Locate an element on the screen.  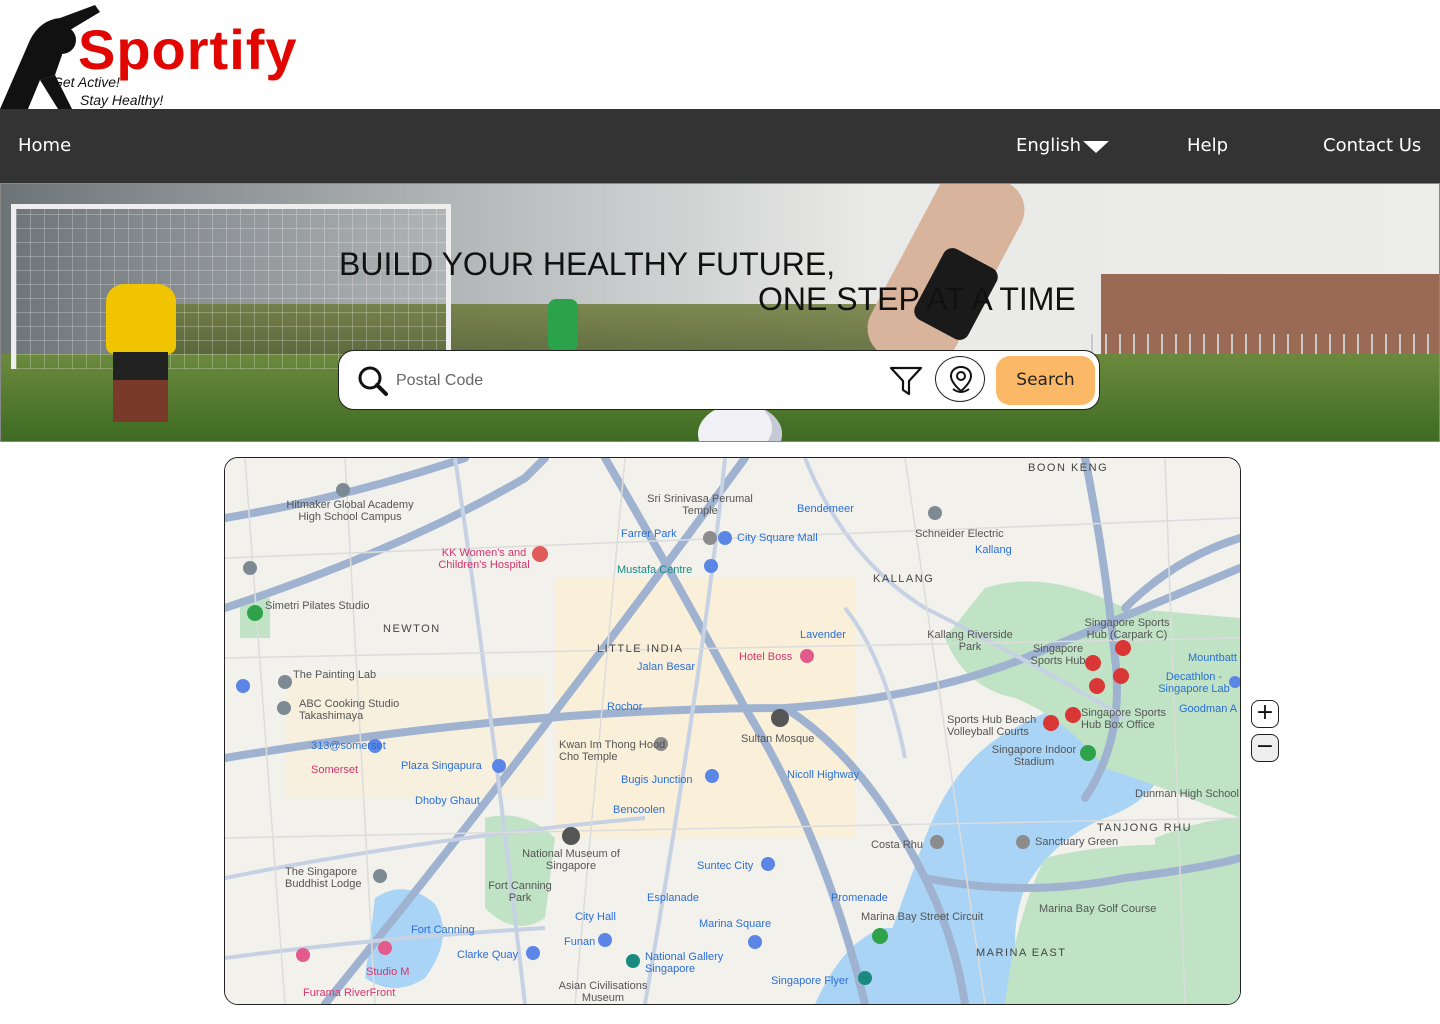
map-place-label: 313@somerset is located at coordinates (348, 746).